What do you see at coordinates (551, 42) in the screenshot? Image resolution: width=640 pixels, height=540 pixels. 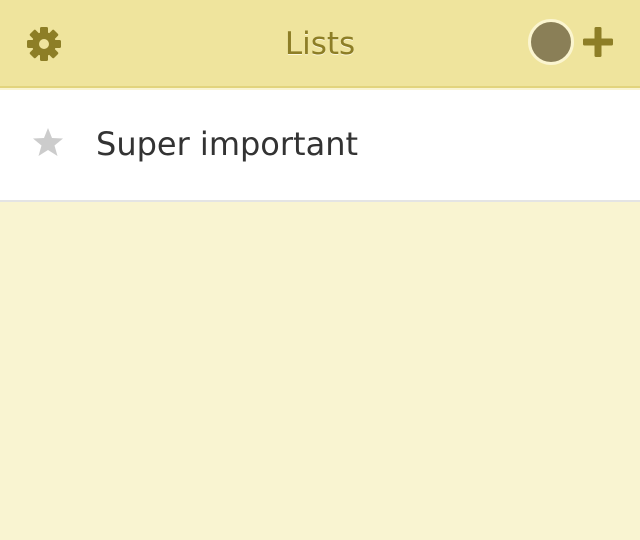 I see `user-avatar` at bounding box center [551, 42].